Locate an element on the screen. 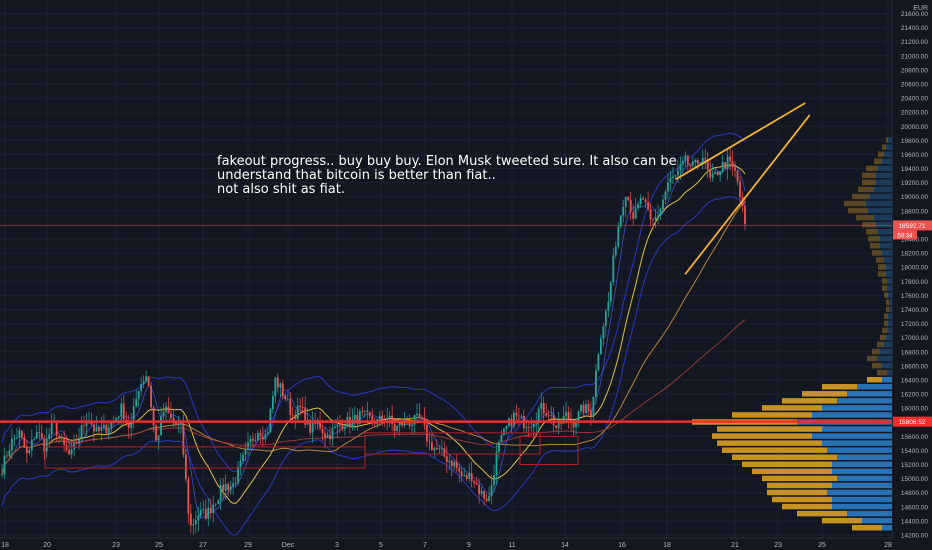 The image size is (932, 550). y-tick-label: 17200.00 is located at coordinates (914, 324).